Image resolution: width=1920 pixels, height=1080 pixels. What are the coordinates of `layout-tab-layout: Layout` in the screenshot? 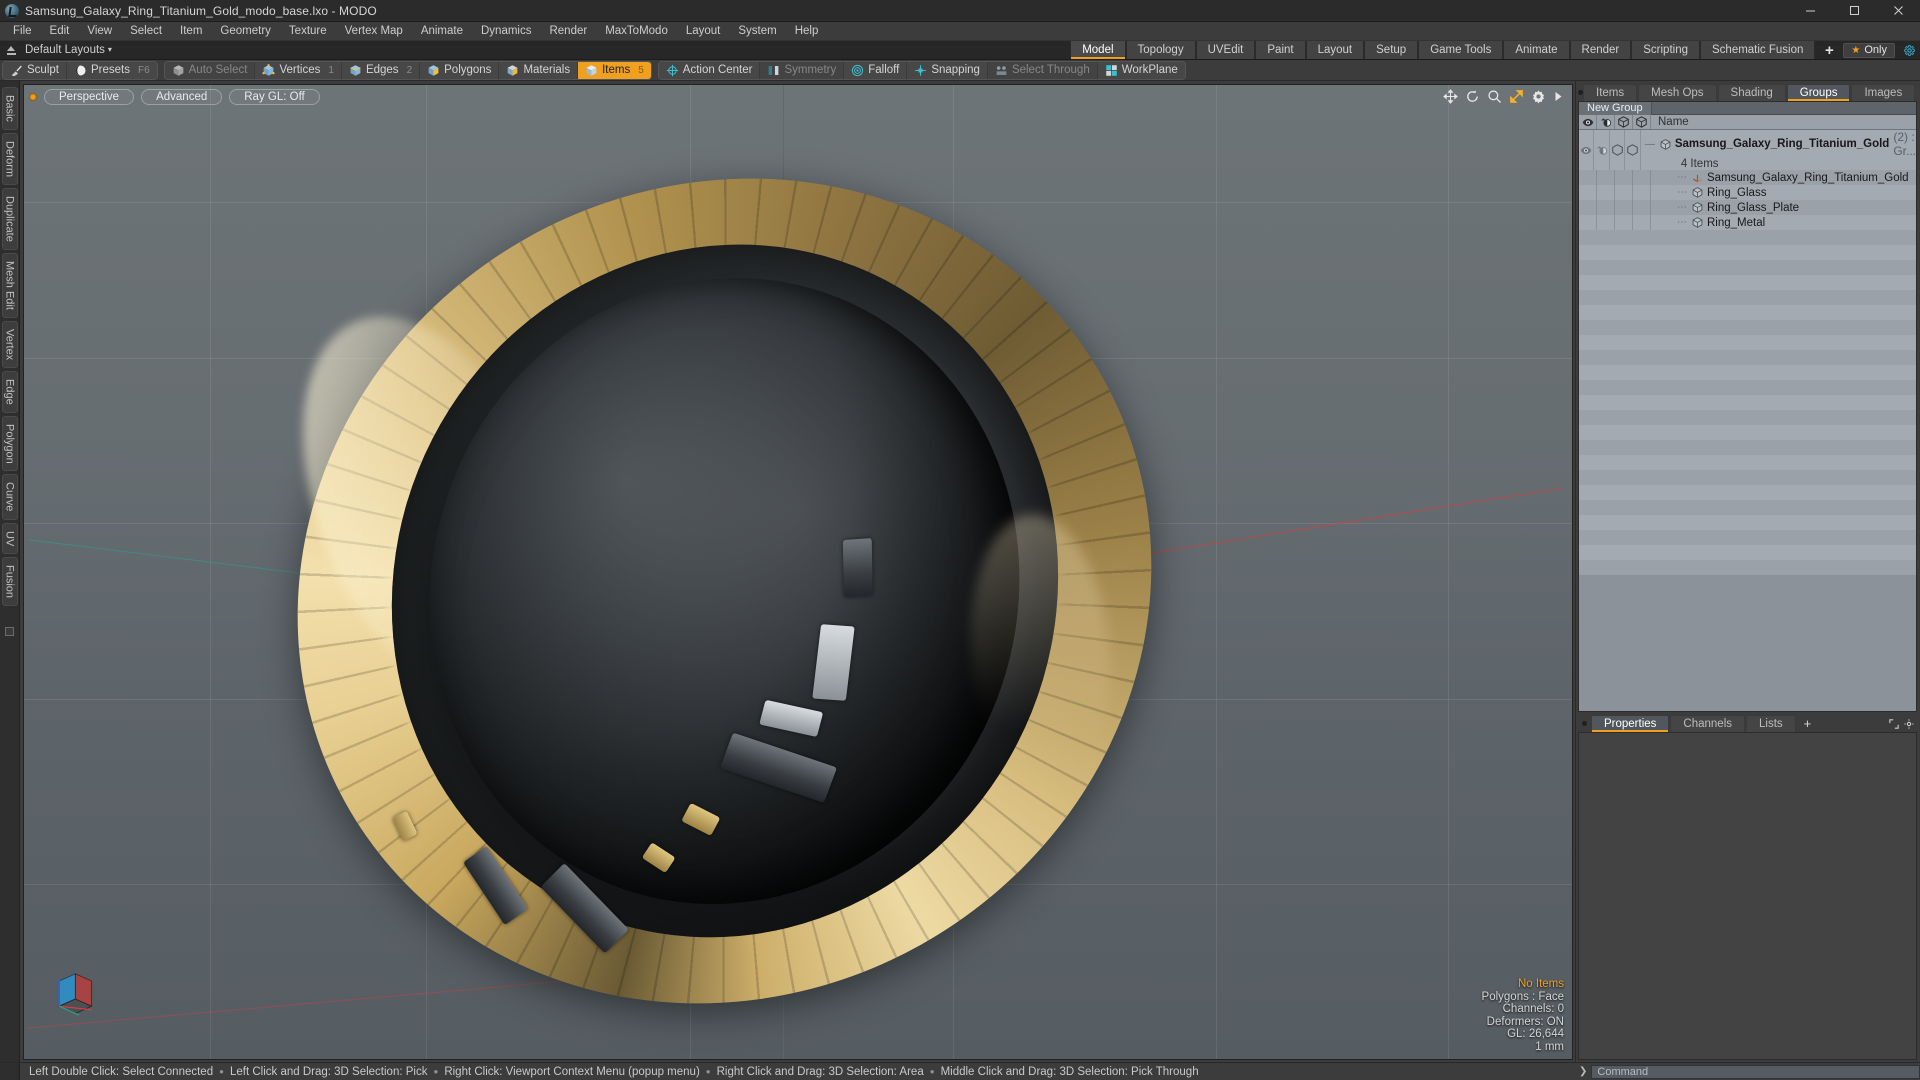 It's located at (1335, 50).